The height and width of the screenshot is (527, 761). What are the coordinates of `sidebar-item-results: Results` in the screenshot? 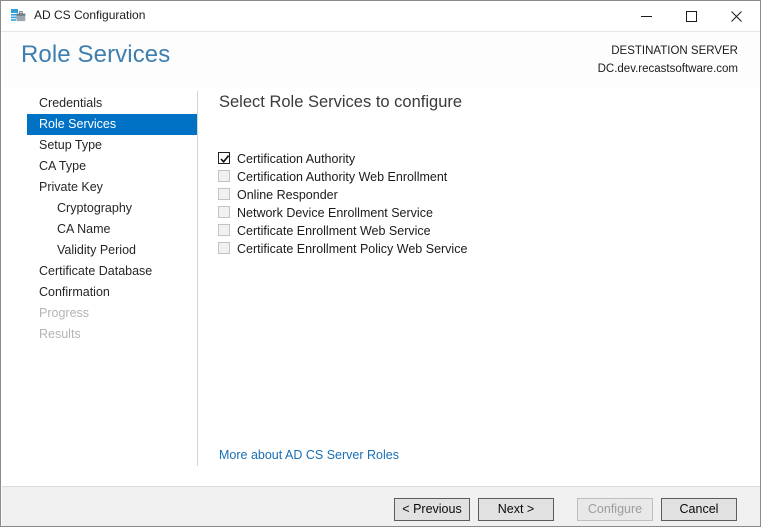 It's located at (112, 334).